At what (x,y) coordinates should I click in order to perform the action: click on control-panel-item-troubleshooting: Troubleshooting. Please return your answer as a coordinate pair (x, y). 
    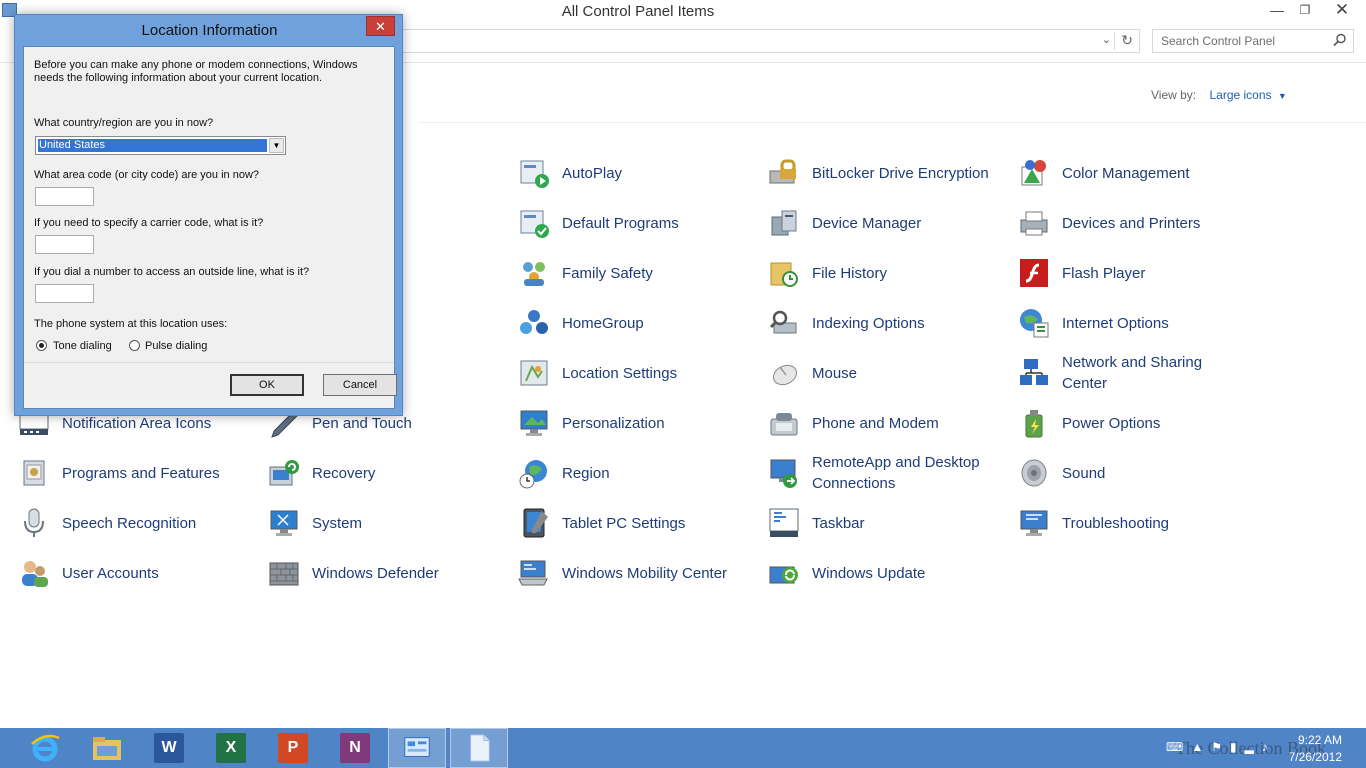
    Looking at the image, I should click on (1125, 523).